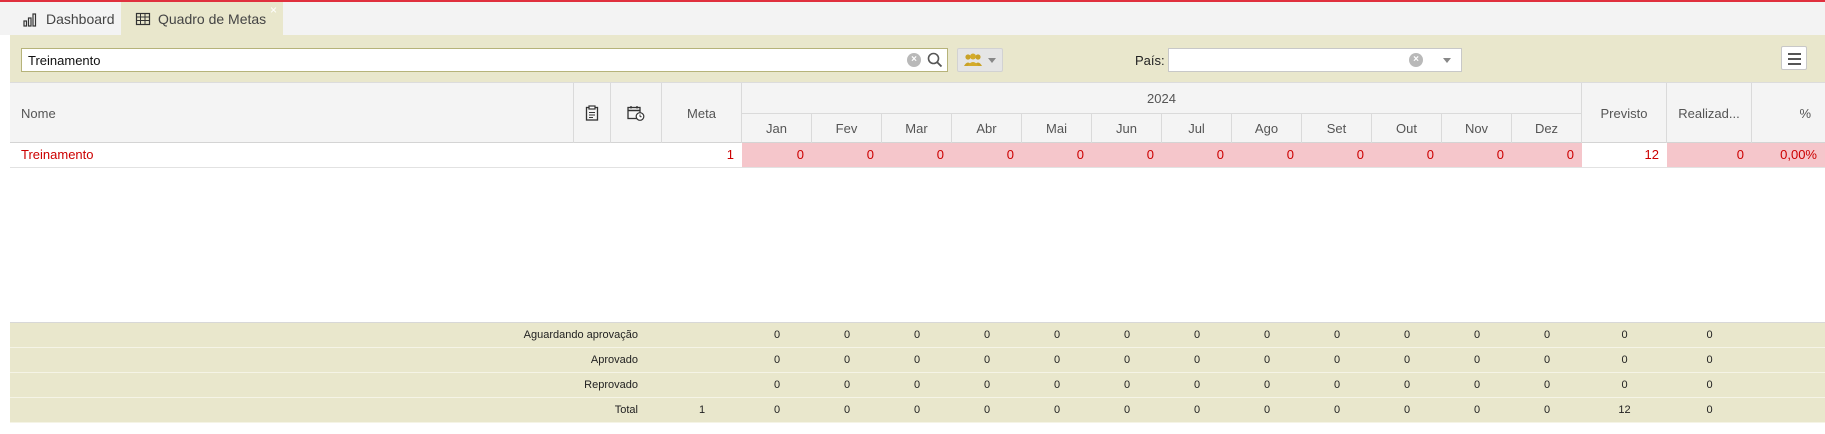 The height and width of the screenshot is (434, 1825). Describe the element at coordinates (291, 155) in the screenshot. I see `row-name-link: Treinamento` at that location.